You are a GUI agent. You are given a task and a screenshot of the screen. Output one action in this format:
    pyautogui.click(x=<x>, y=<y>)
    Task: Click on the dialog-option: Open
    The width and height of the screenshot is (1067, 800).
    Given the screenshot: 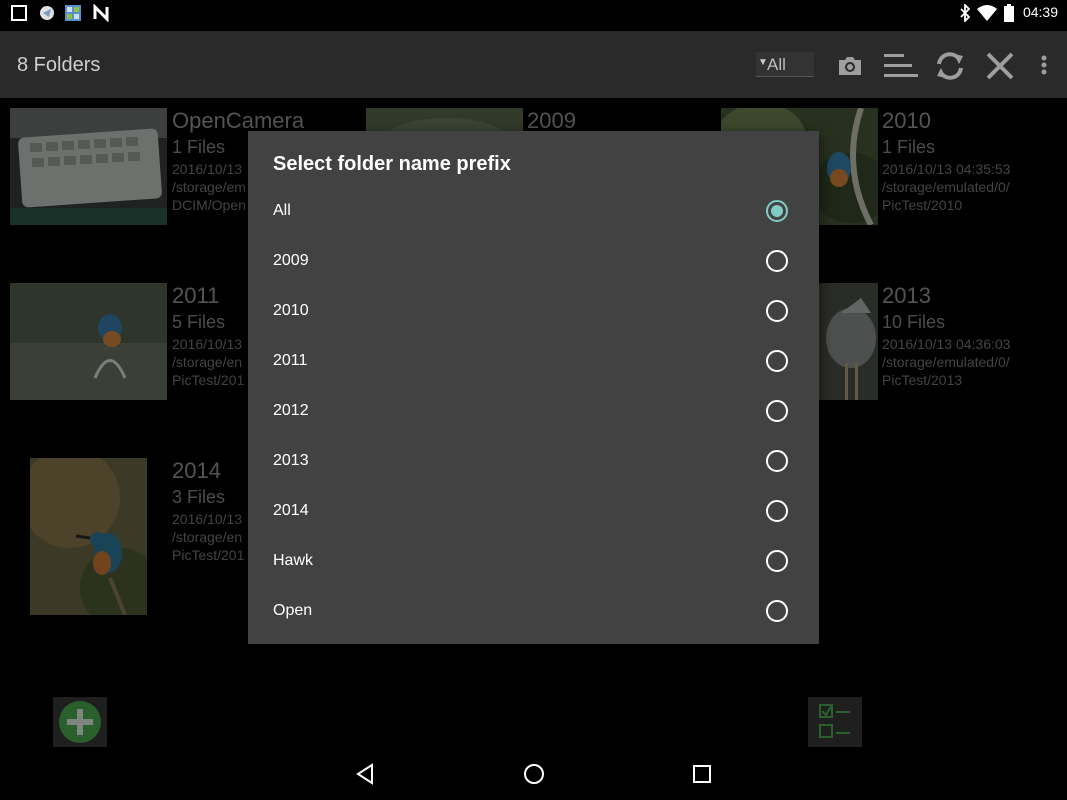 What is the action you would take?
    pyautogui.click(x=533, y=611)
    